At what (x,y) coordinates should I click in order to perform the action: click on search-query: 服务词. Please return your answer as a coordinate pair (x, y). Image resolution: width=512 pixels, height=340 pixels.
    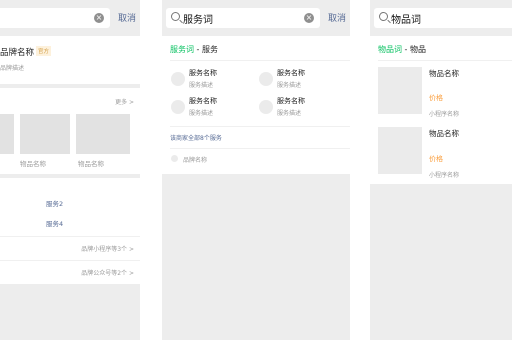
    Looking at the image, I should click on (198, 20).